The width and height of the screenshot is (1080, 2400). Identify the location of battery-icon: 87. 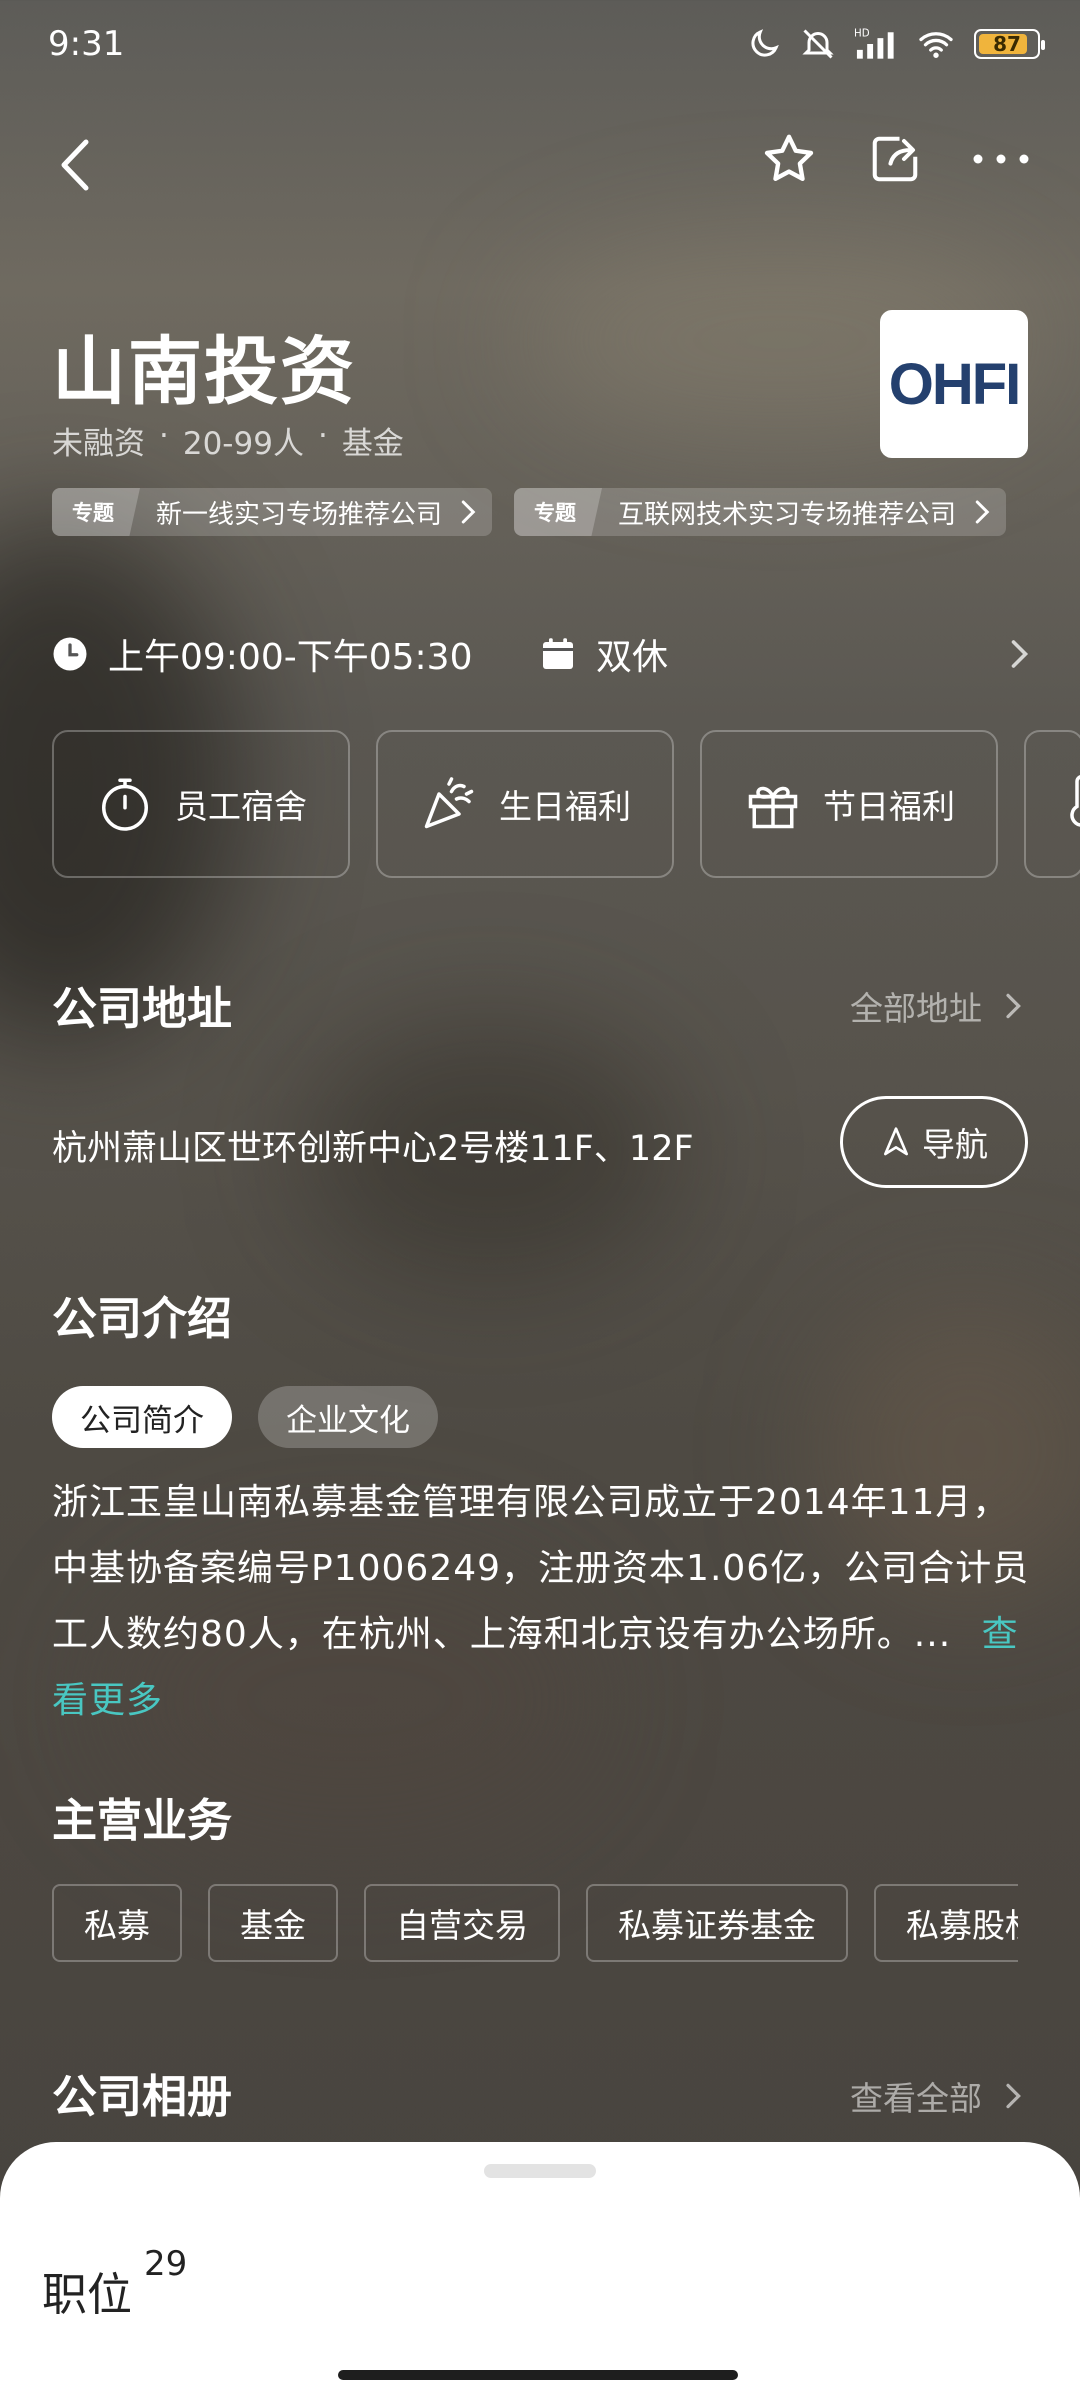
(1009, 44).